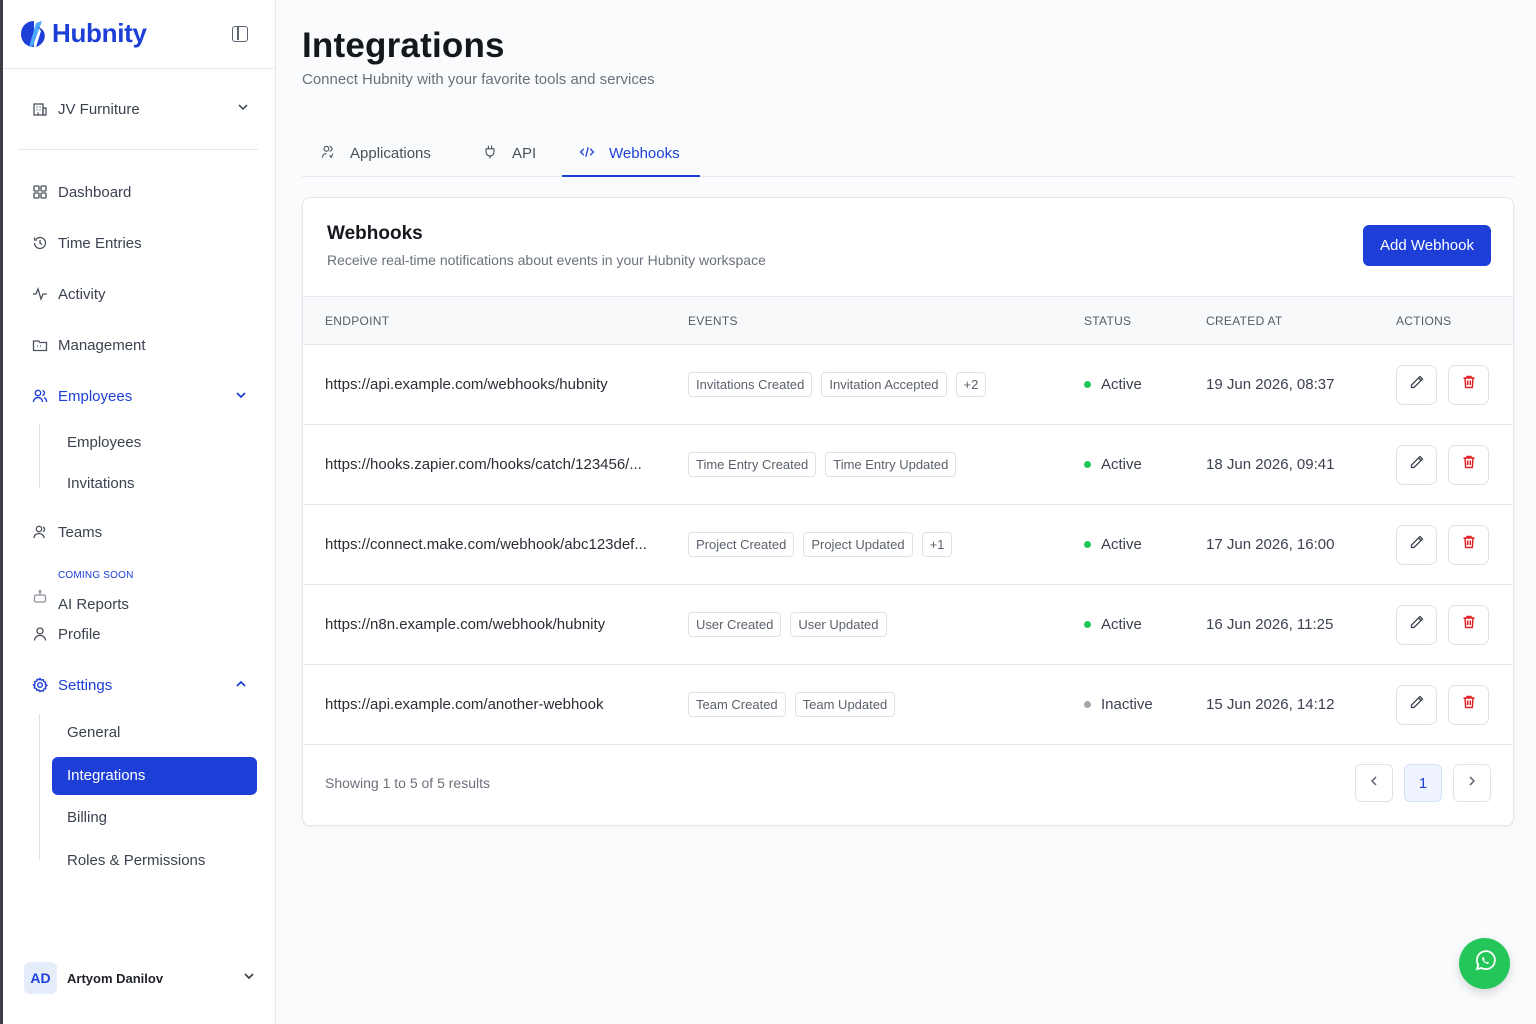 This screenshot has width=1536, height=1024. I want to click on sidebar-item-label: Dashboard, so click(95, 192).